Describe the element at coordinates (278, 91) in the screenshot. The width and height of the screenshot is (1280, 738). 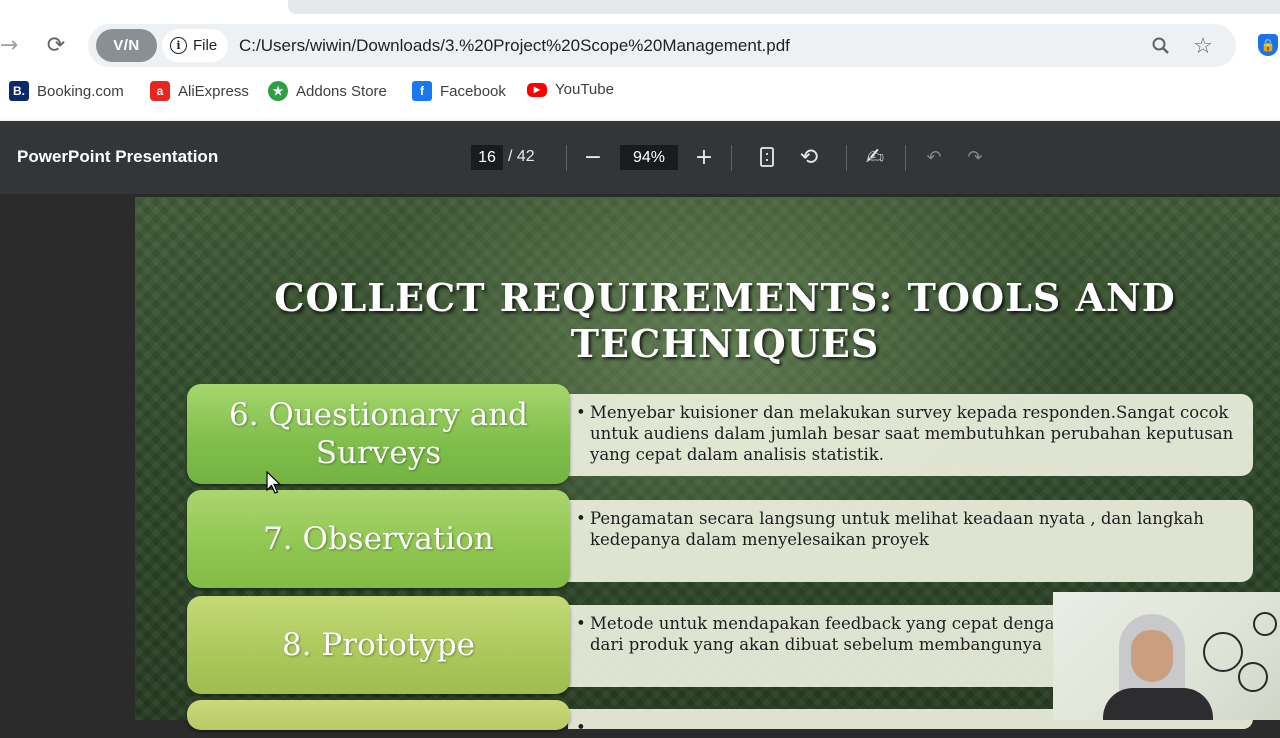
I see `addons-store-icon: ★` at that location.